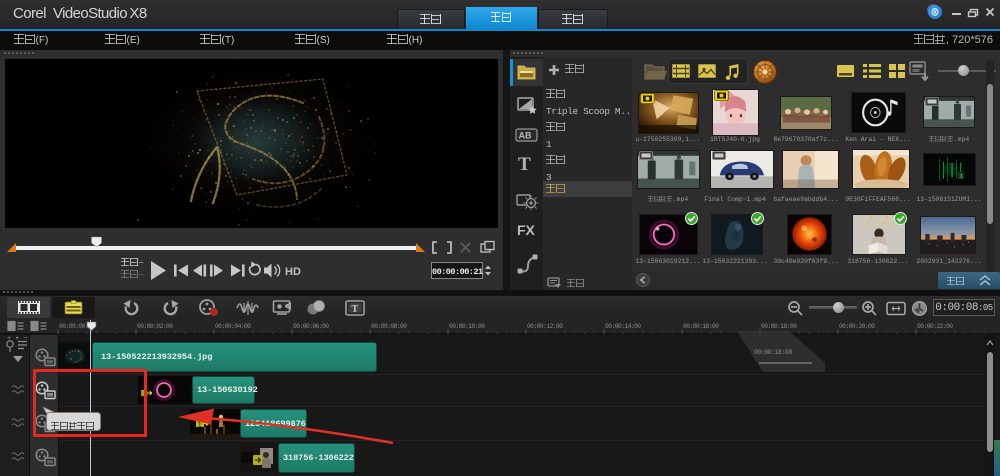 This screenshot has width=1000, height=476. I want to click on svg-text: 00:00:18:08, so click(773, 352).